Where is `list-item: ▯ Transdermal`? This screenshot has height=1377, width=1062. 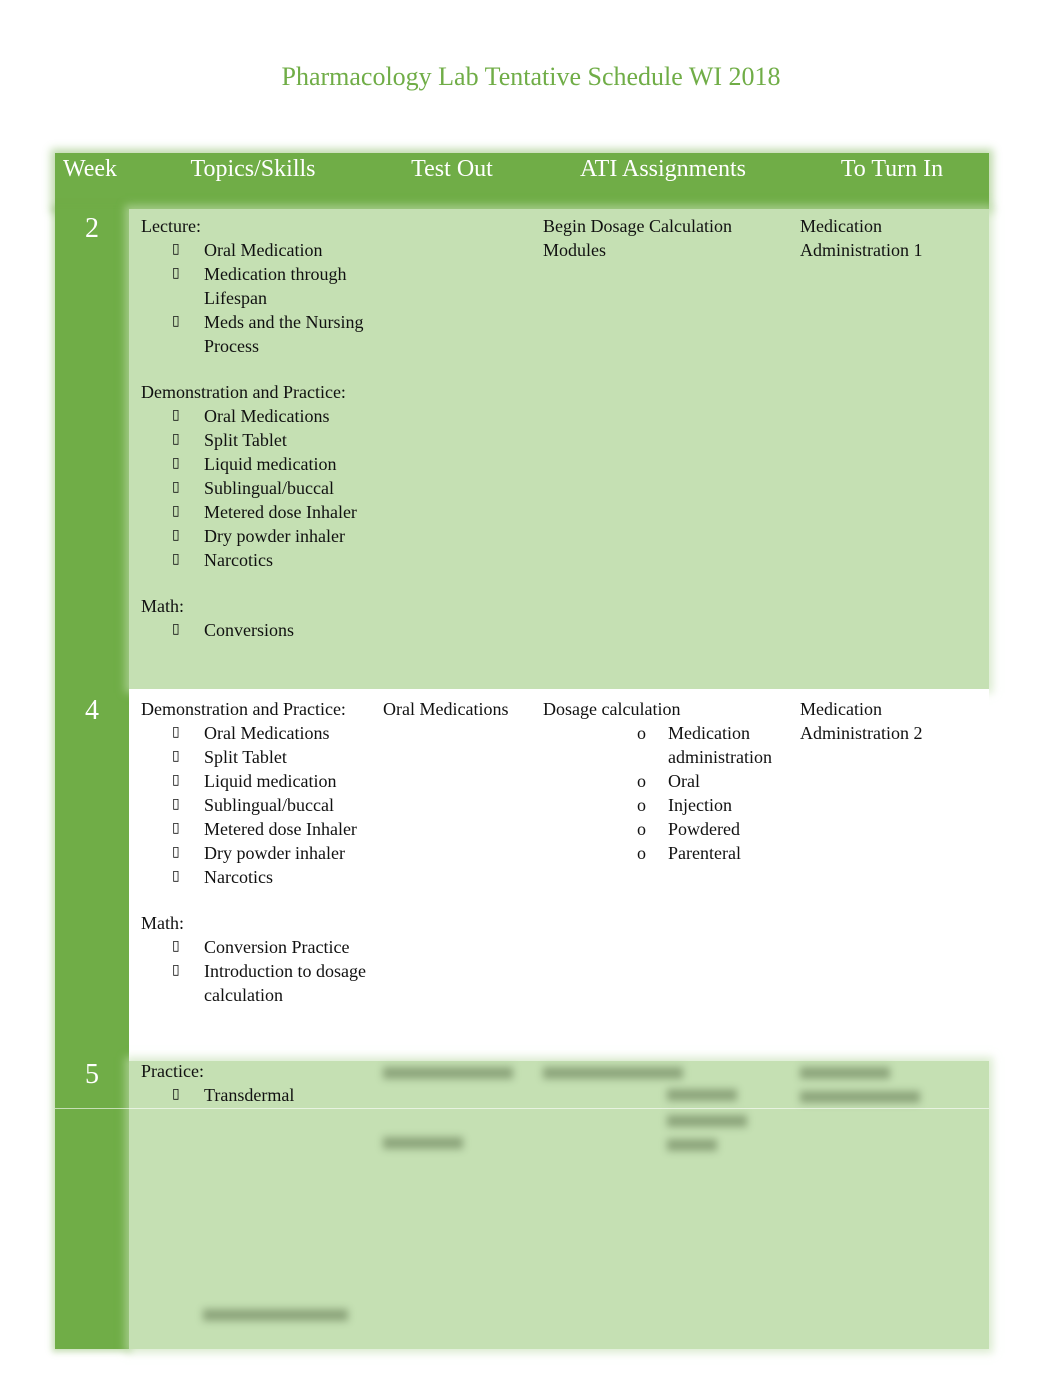
list-item: ▯ Transdermal is located at coordinates (256, 1095).